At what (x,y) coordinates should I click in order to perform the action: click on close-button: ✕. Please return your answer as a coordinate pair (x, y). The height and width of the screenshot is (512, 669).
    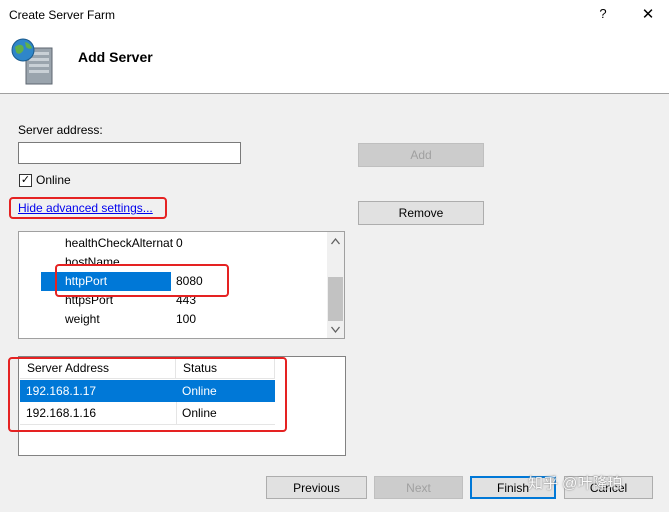
    Looking at the image, I should click on (648, 15).